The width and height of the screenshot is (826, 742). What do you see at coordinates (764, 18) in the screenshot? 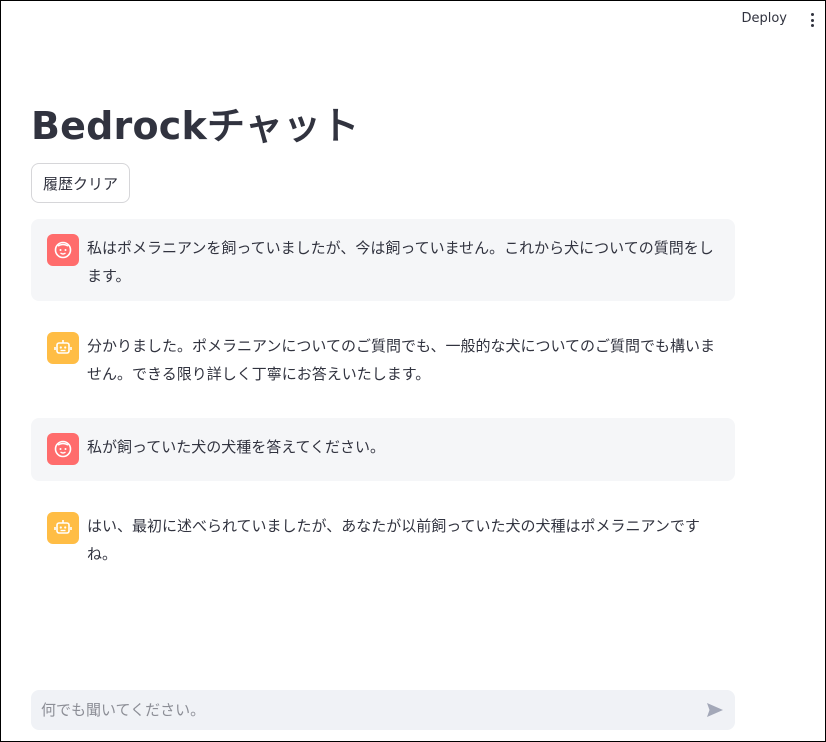
I see `deploy-button: Deploy` at bounding box center [764, 18].